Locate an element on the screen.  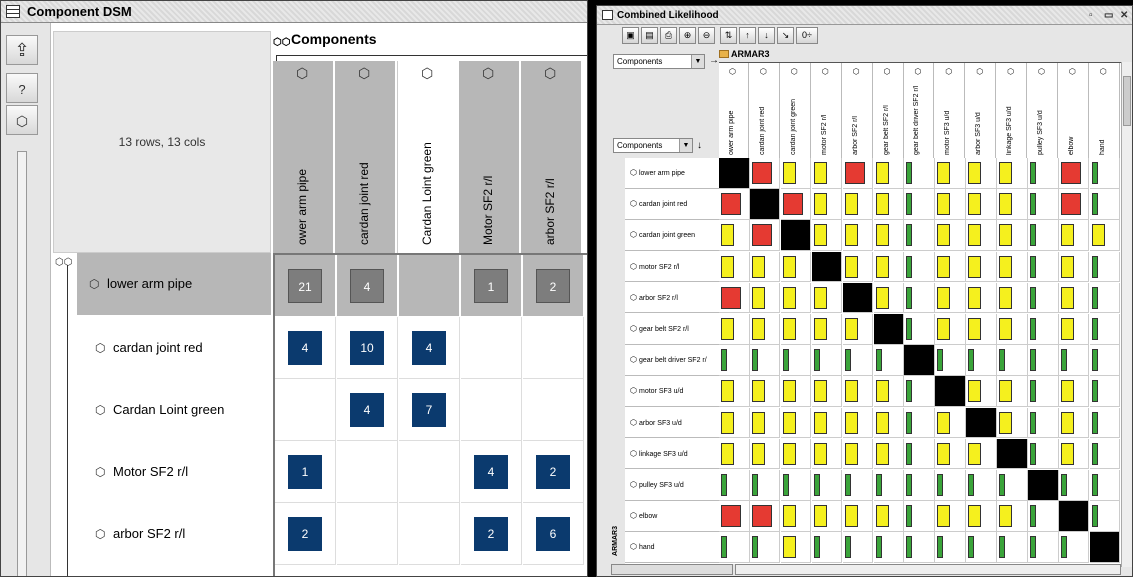
likelihood-row-header: ⬡ hand is located at coordinates (672, 547).